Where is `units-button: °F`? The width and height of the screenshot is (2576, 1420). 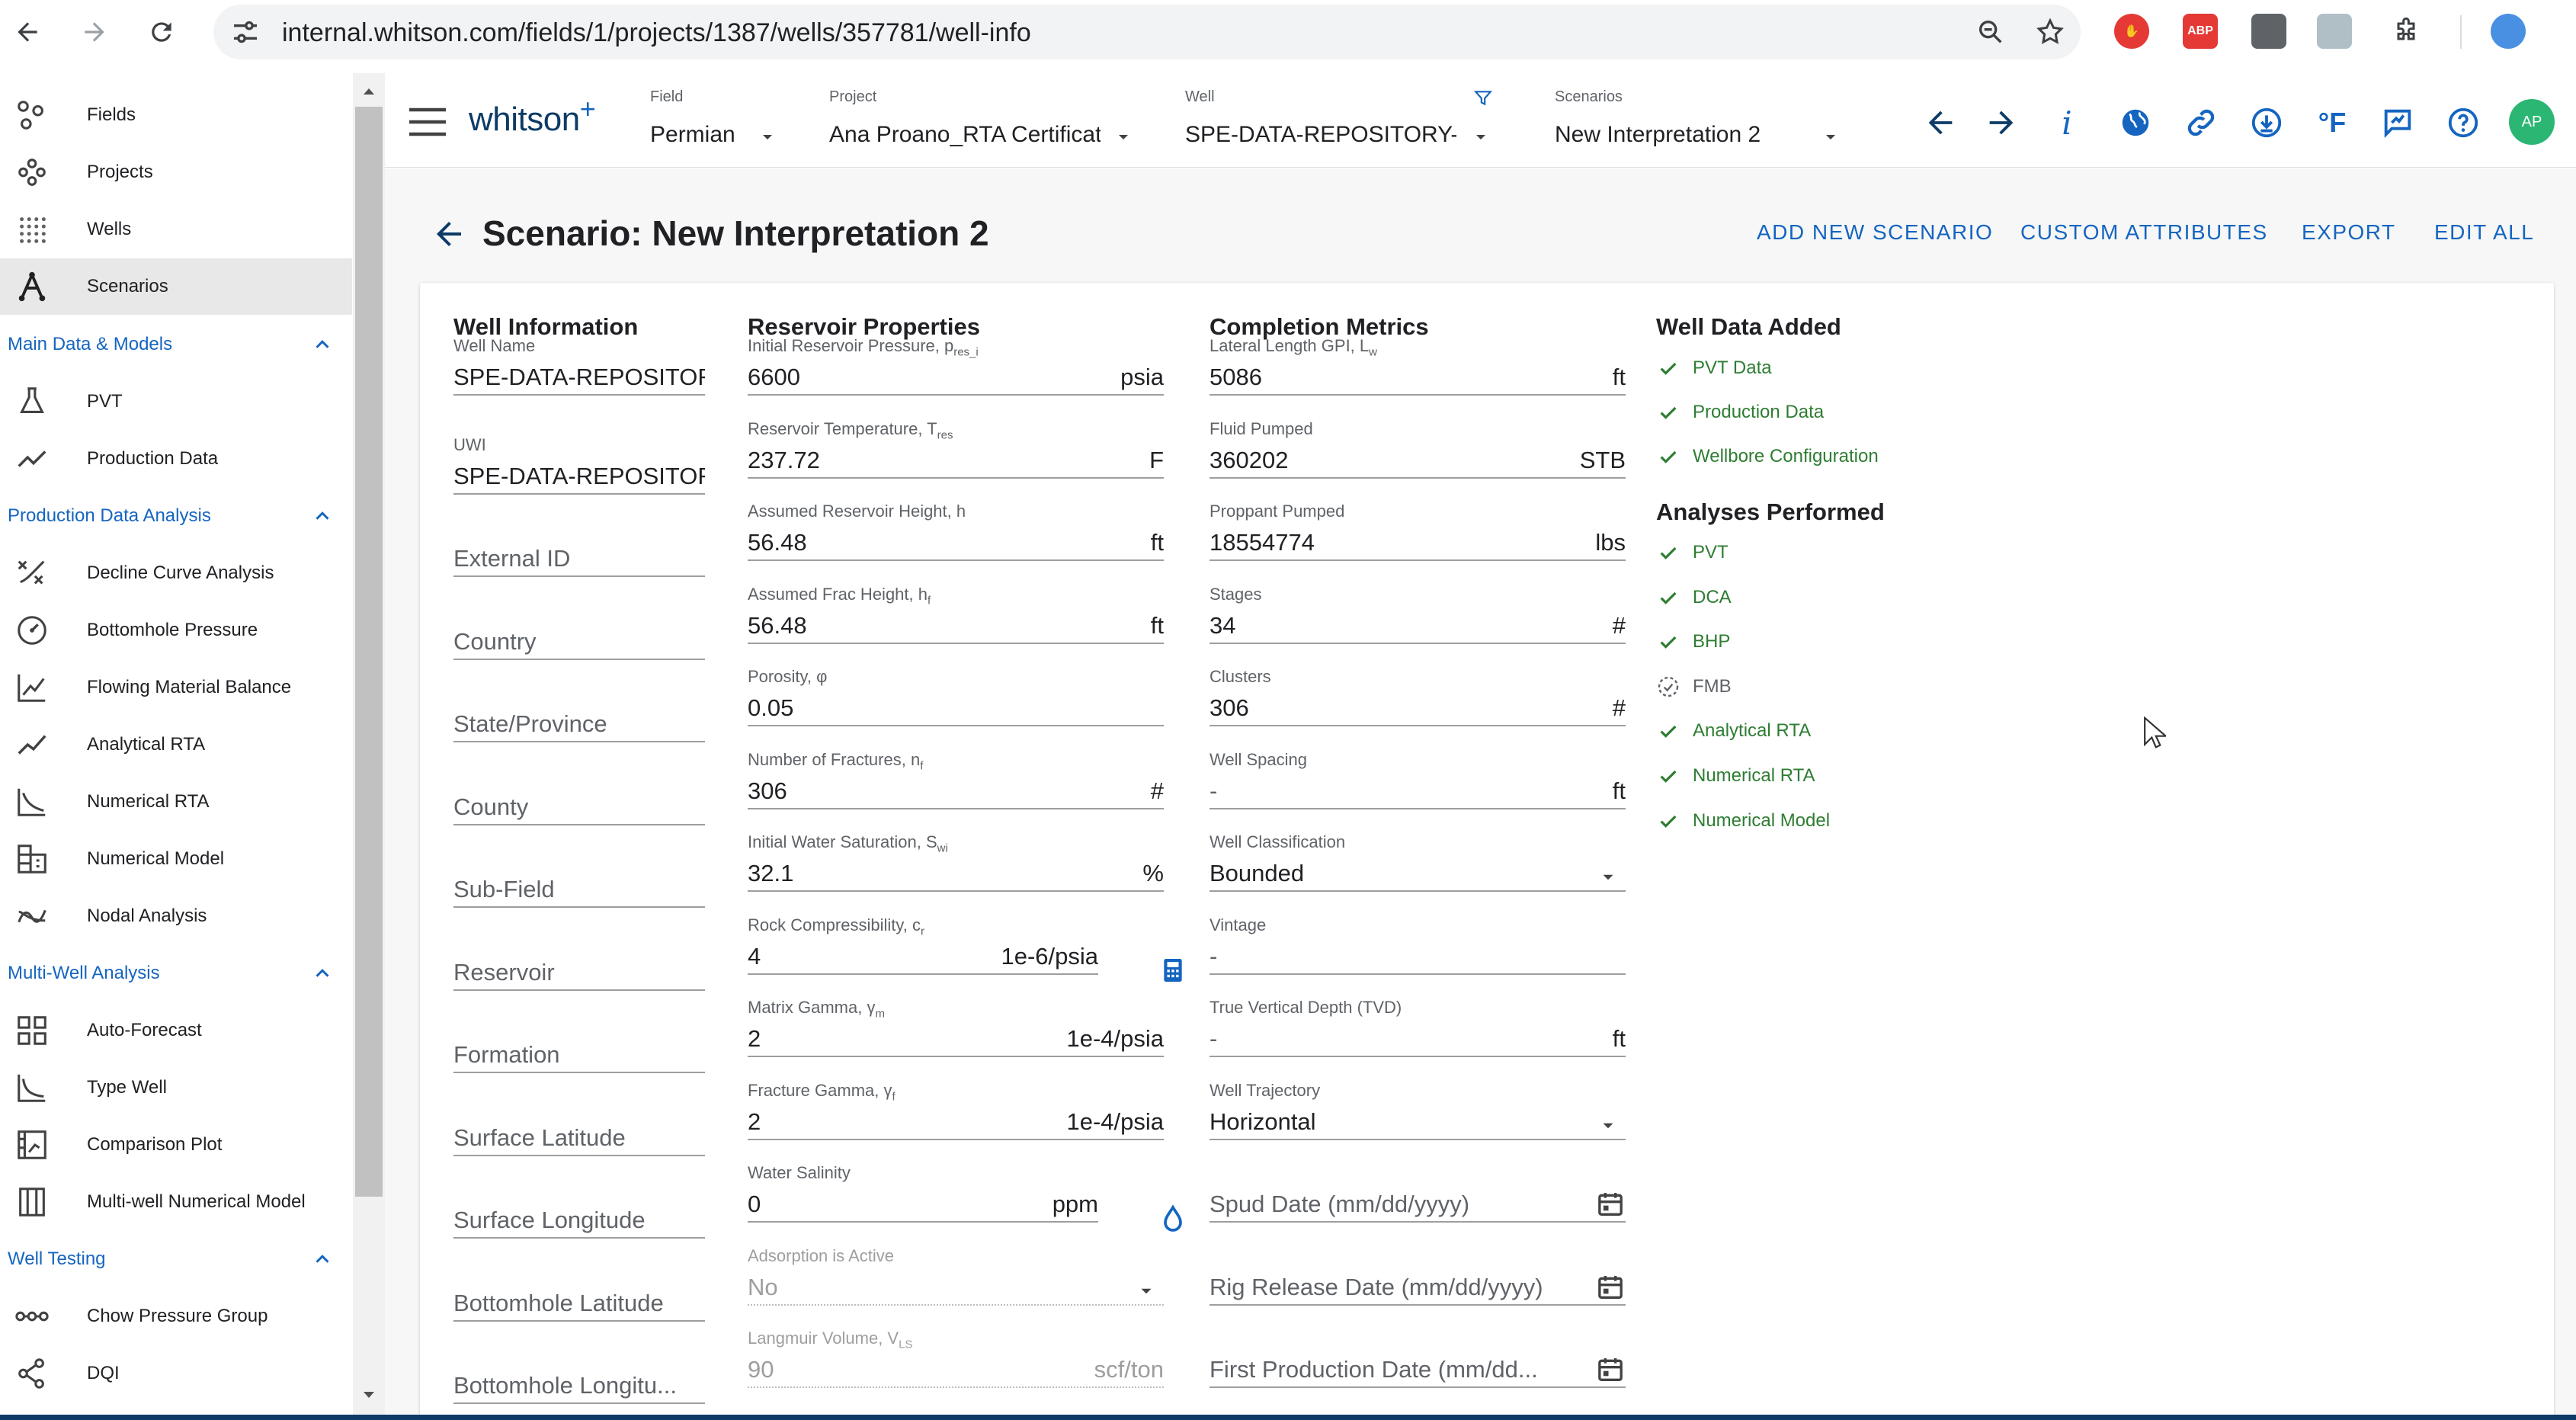
units-button: °F is located at coordinates (2332, 122).